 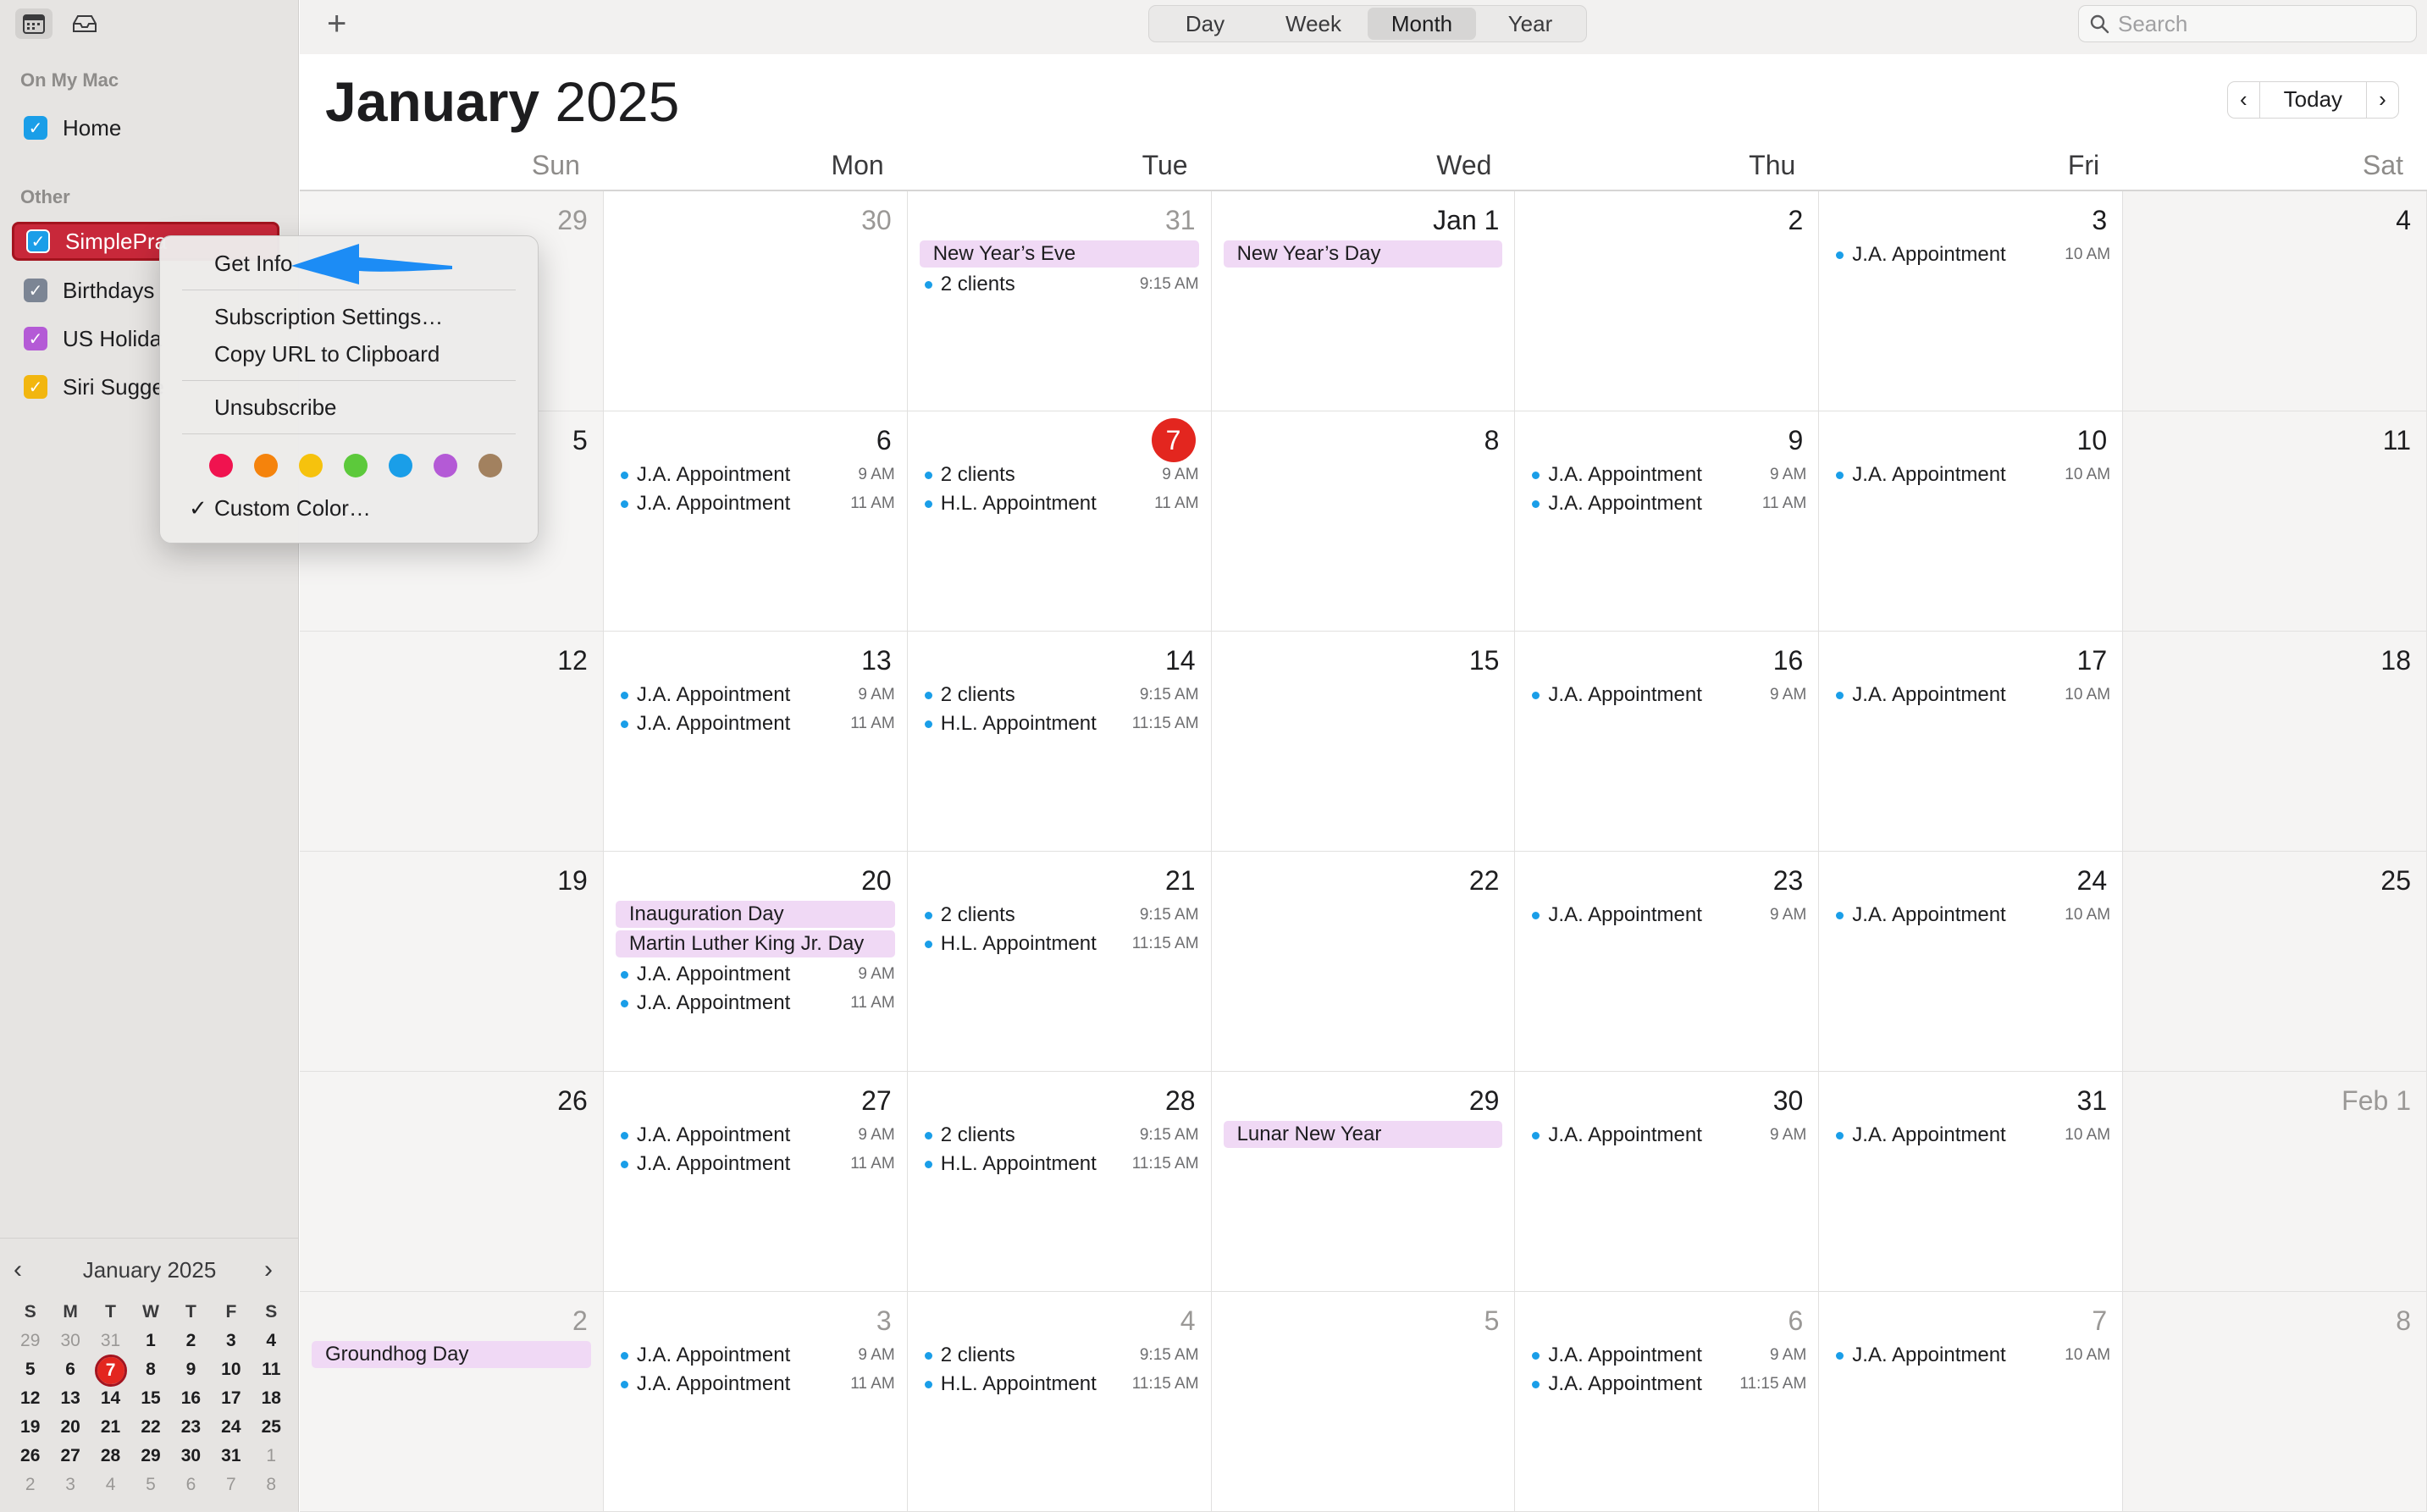 I want to click on mini-day: 13, so click(x=70, y=1398).